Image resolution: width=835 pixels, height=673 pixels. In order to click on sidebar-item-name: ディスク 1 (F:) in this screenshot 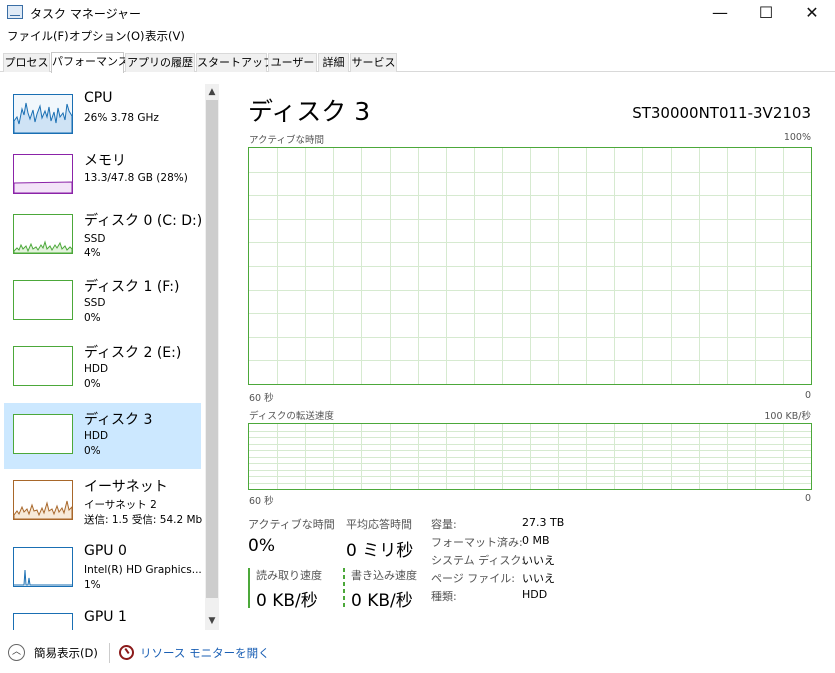, I will do `click(132, 287)`.